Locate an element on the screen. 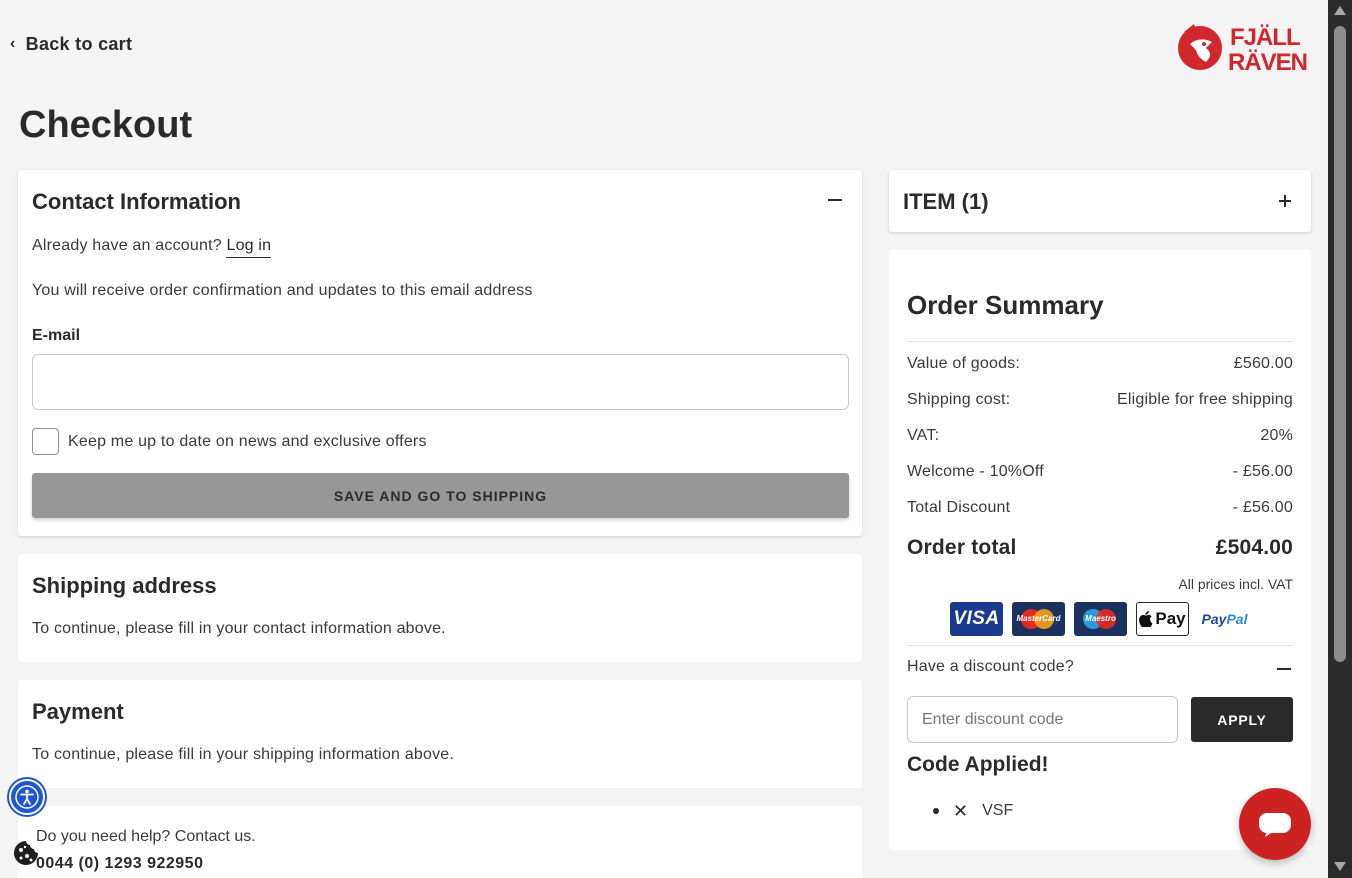 This screenshot has height=878, width=1352. summary-row-welcome-discount: Welcome - 10%Off - £56.00 is located at coordinates (1100, 472).